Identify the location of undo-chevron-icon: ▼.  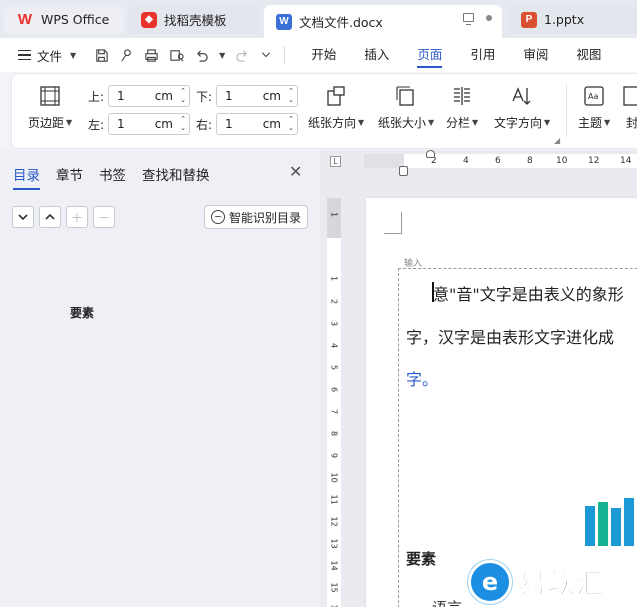
(222, 55).